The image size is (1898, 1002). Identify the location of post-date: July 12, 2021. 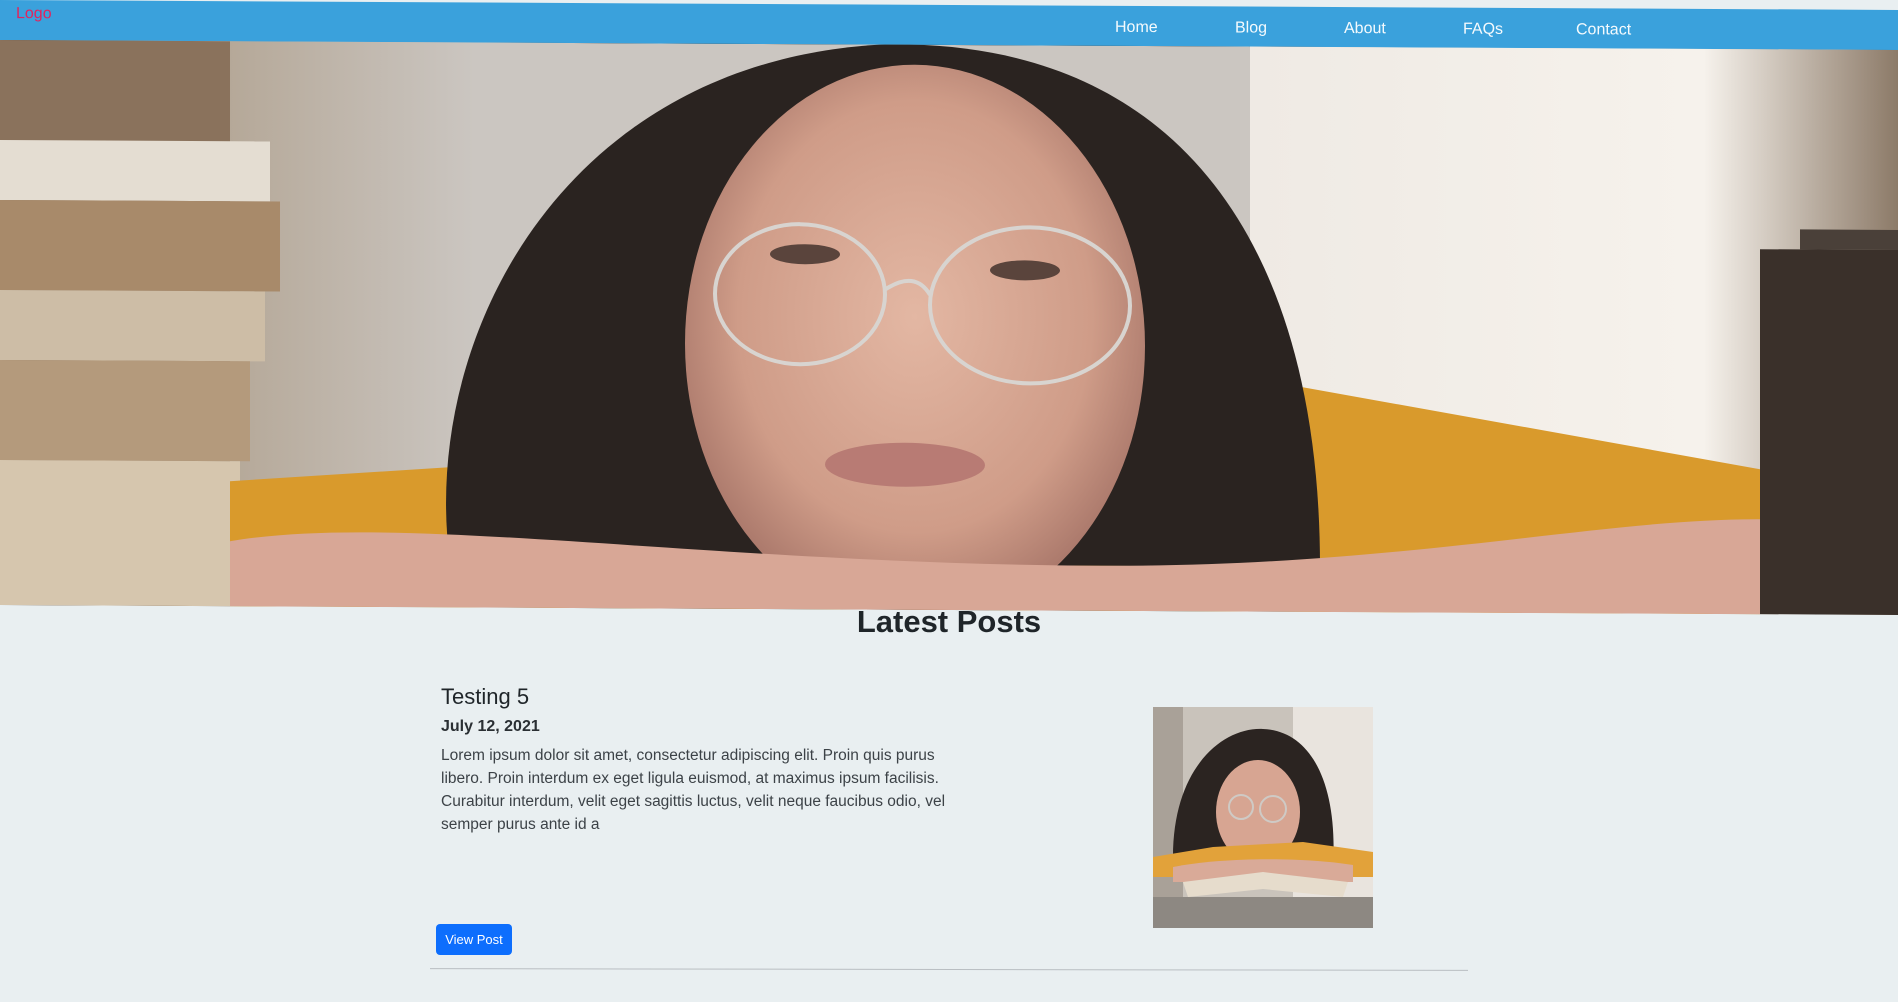
(490, 726).